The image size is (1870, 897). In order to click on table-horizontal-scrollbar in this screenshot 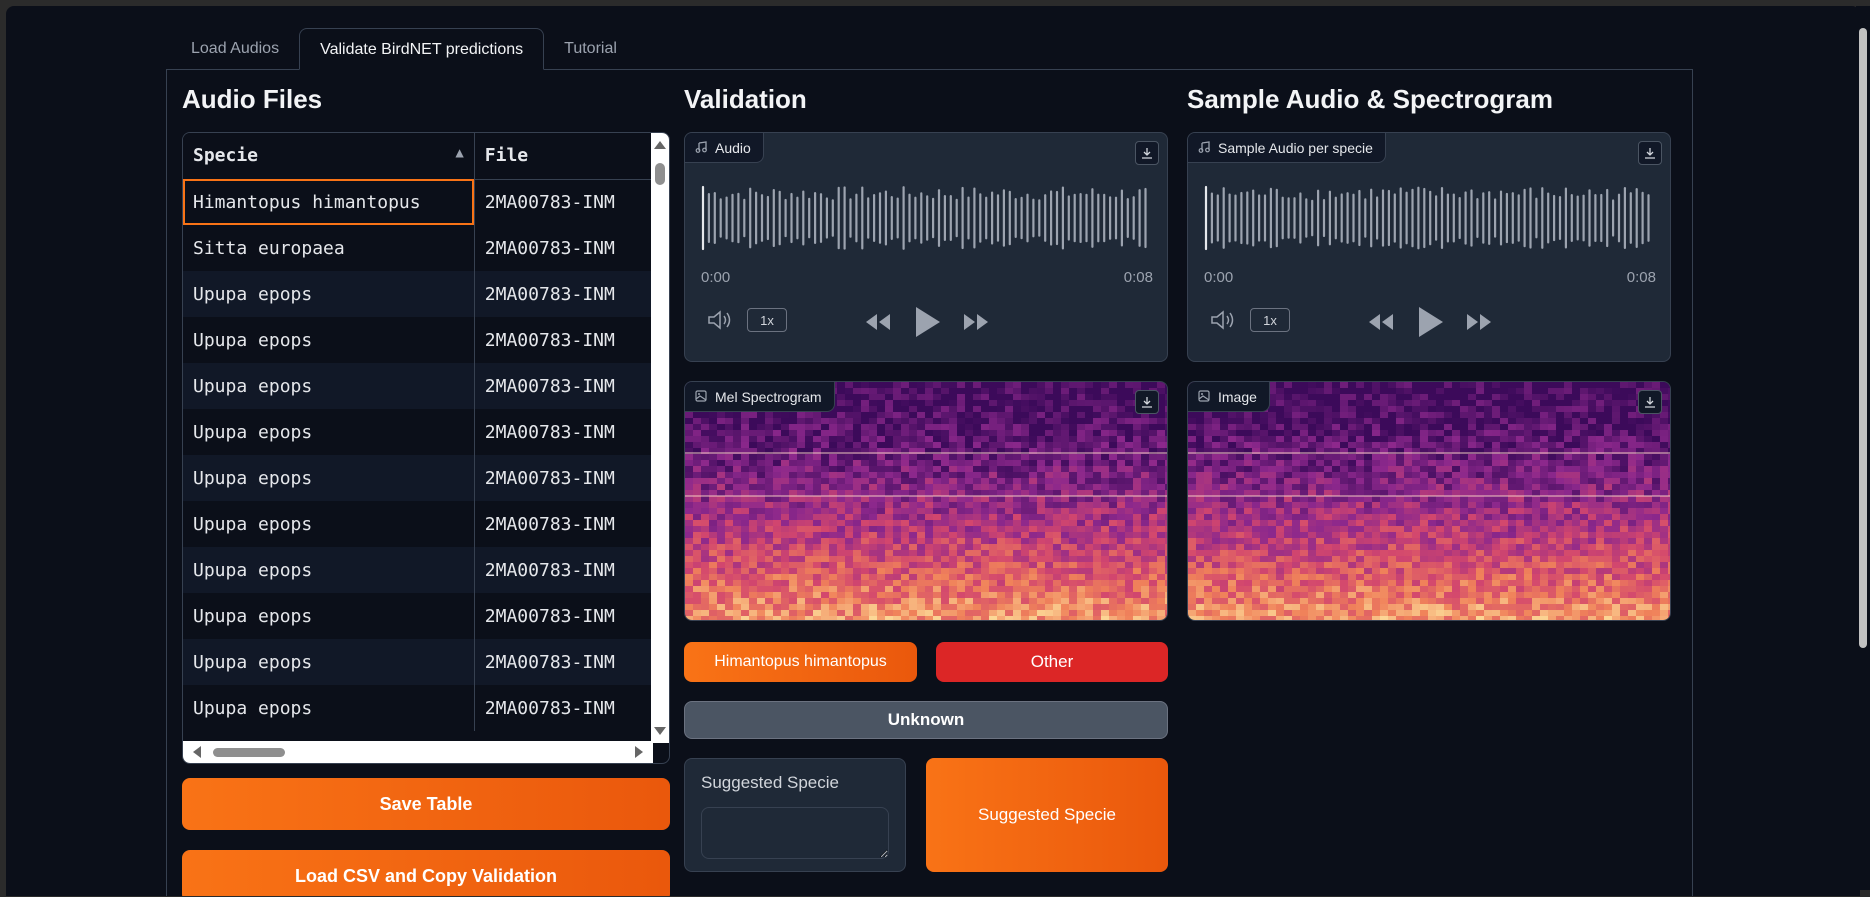, I will do `click(418, 752)`.